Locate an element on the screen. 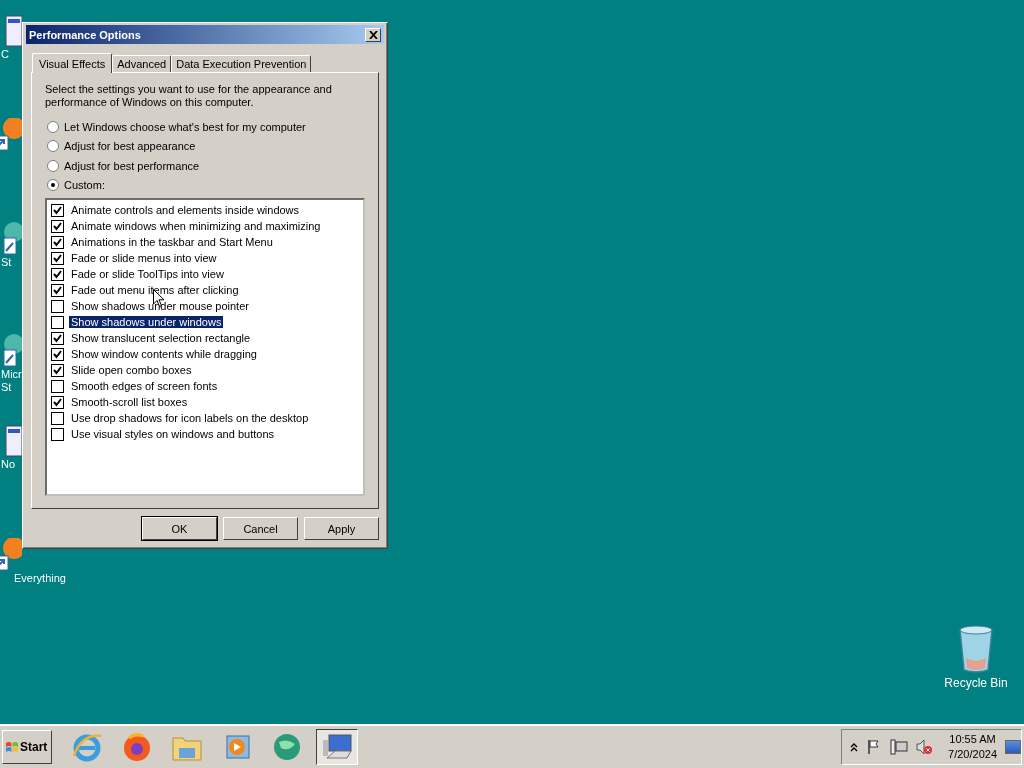 This screenshot has width=1024, height=768. tab: Advanced is located at coordinates (142, 63).